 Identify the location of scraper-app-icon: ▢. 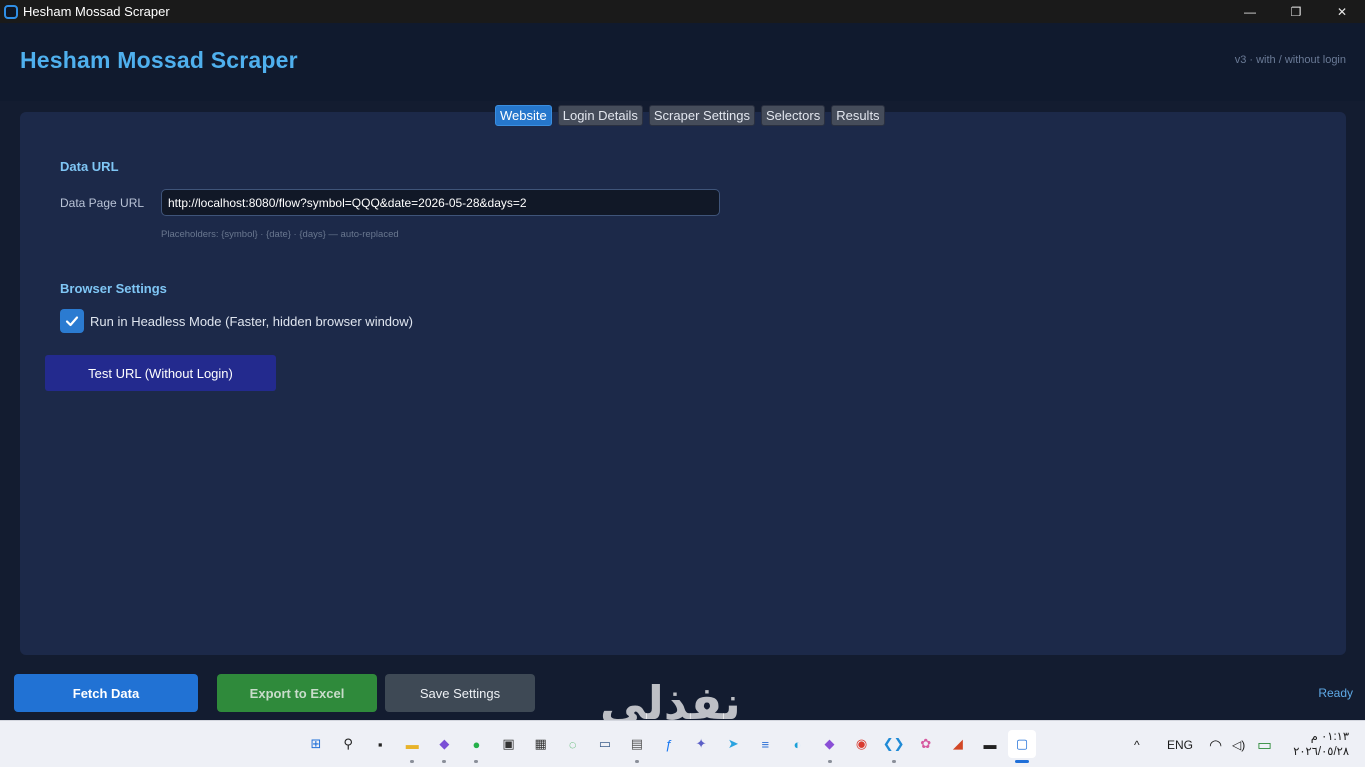
(1022, 746).